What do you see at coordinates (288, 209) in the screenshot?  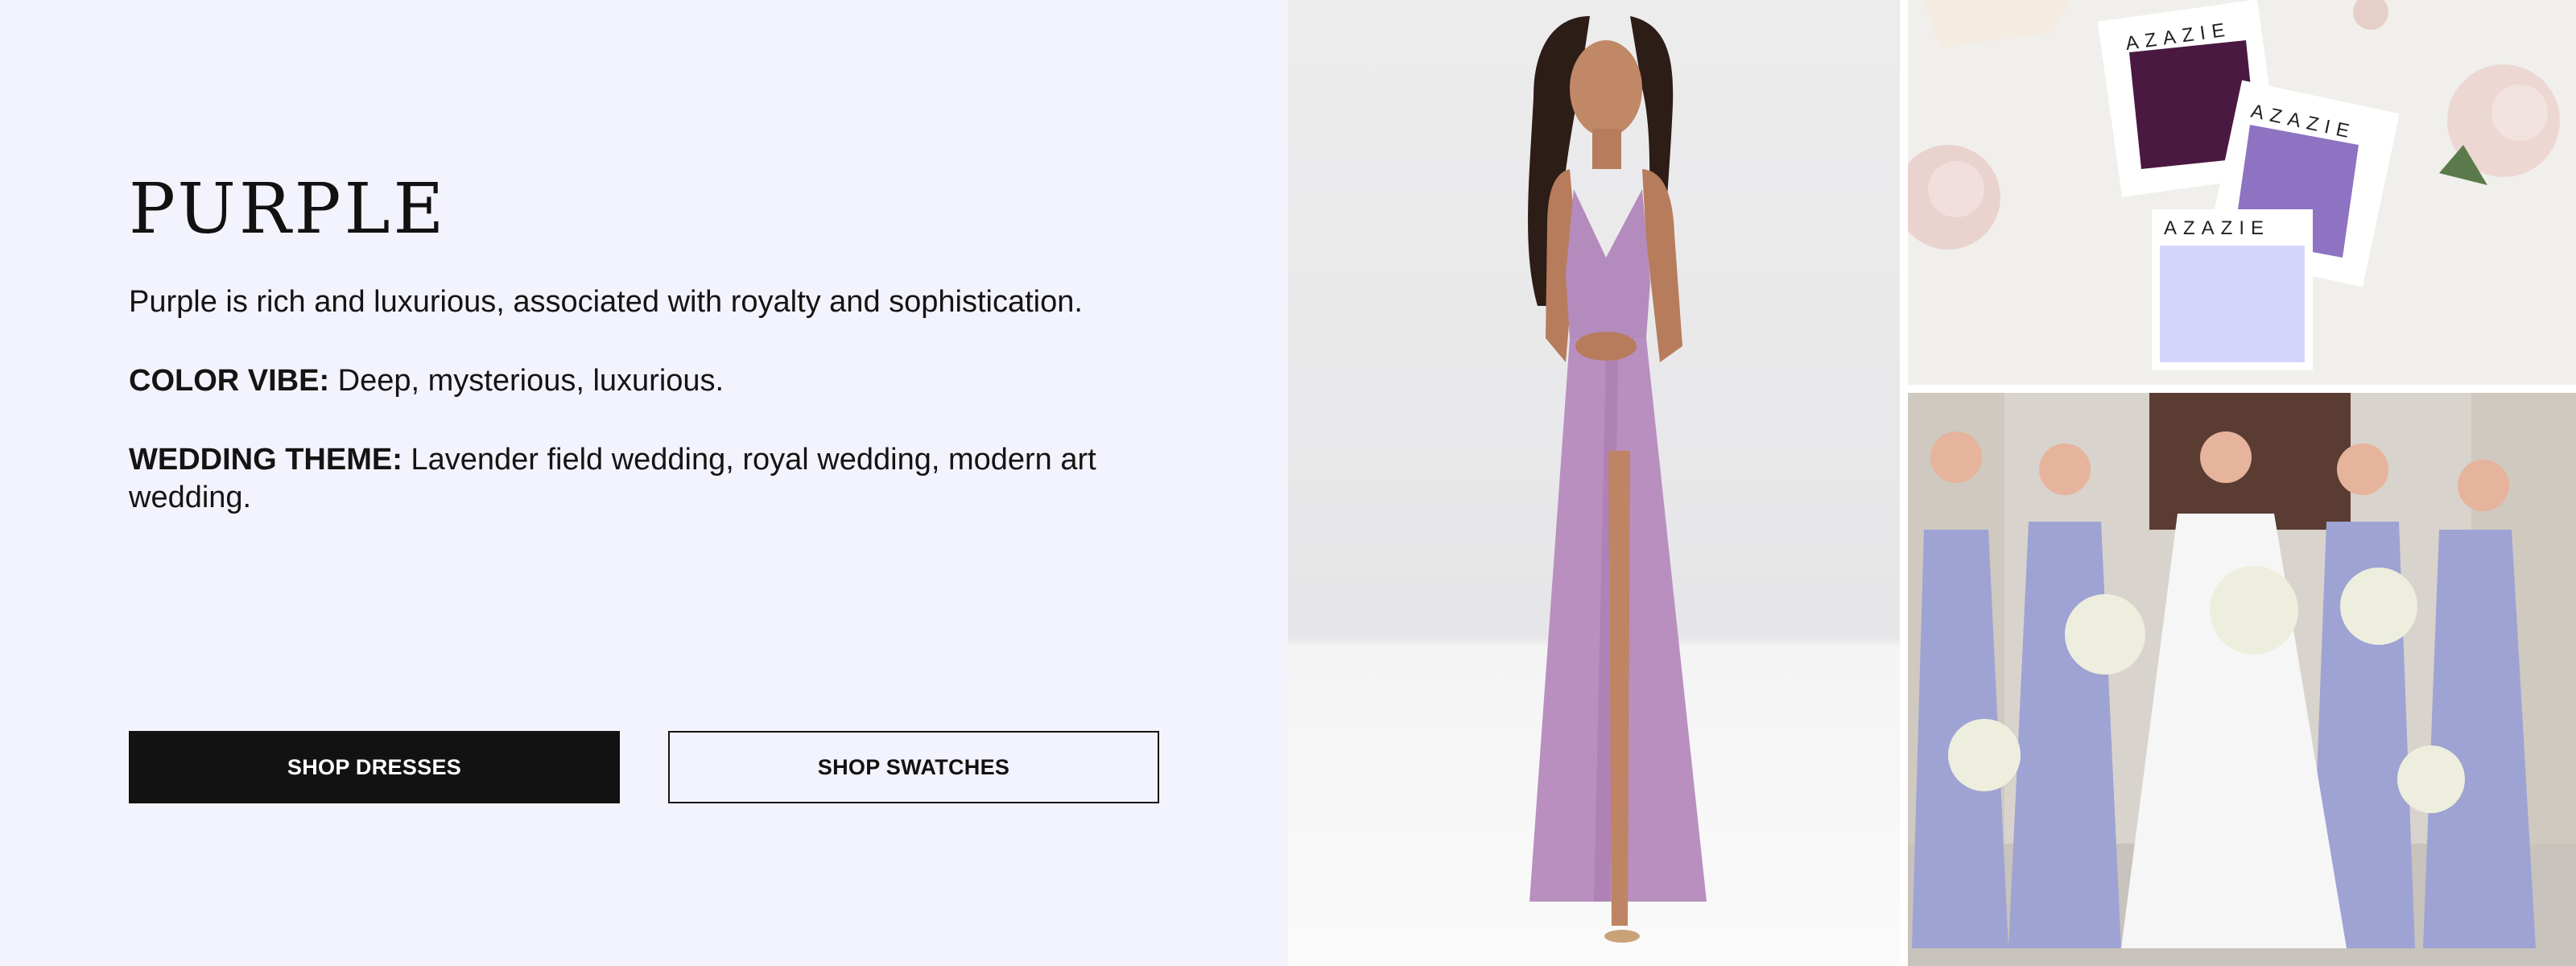 I see `page-title: PURPLE` at bounding box center [288, 209].